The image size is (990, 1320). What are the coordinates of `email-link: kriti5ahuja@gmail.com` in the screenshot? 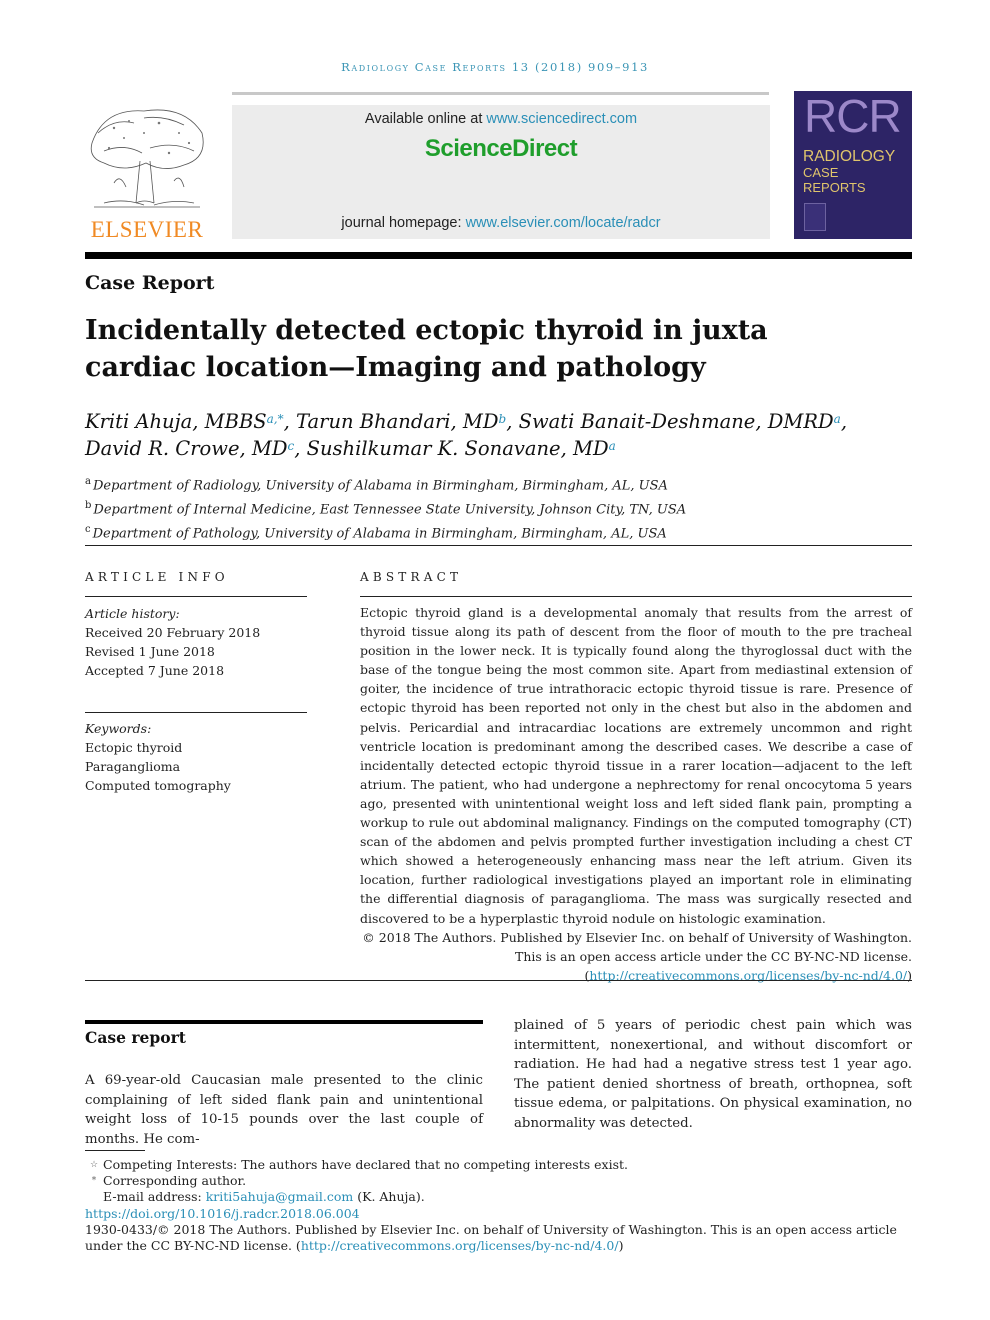 It's located at (280, 1196).